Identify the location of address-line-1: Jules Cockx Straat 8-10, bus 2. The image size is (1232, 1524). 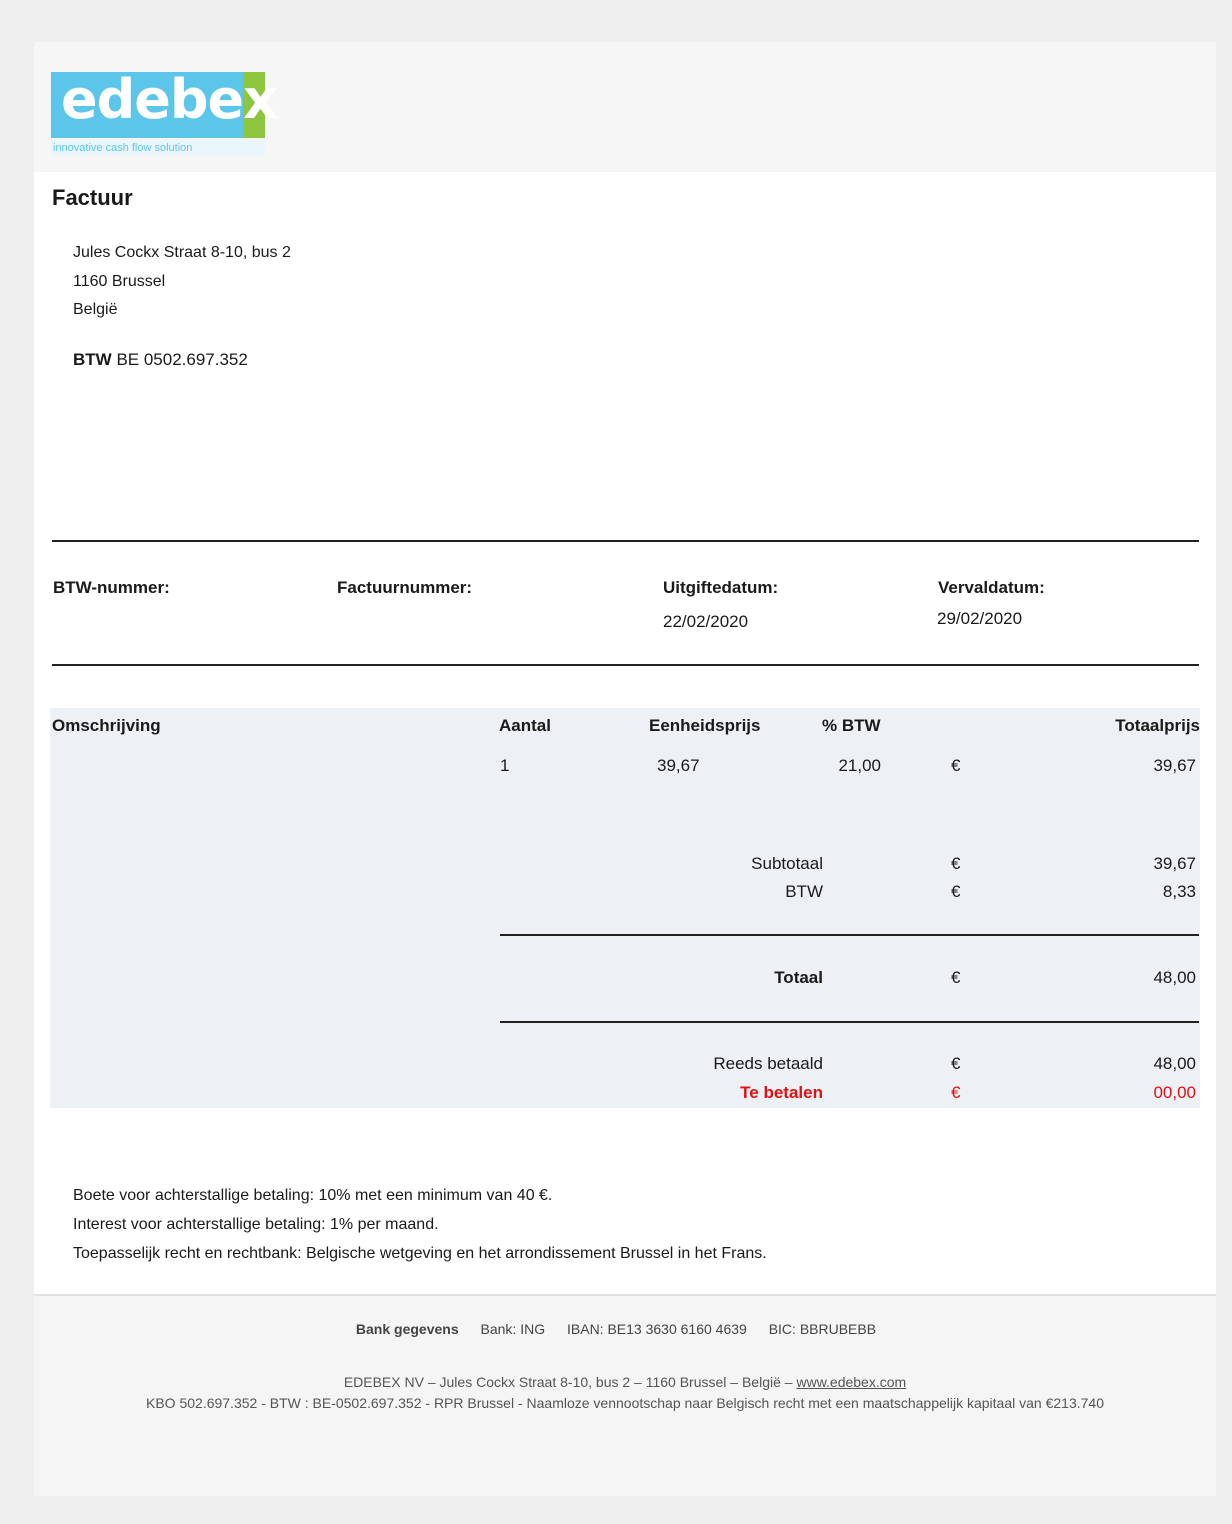
(182, 252).